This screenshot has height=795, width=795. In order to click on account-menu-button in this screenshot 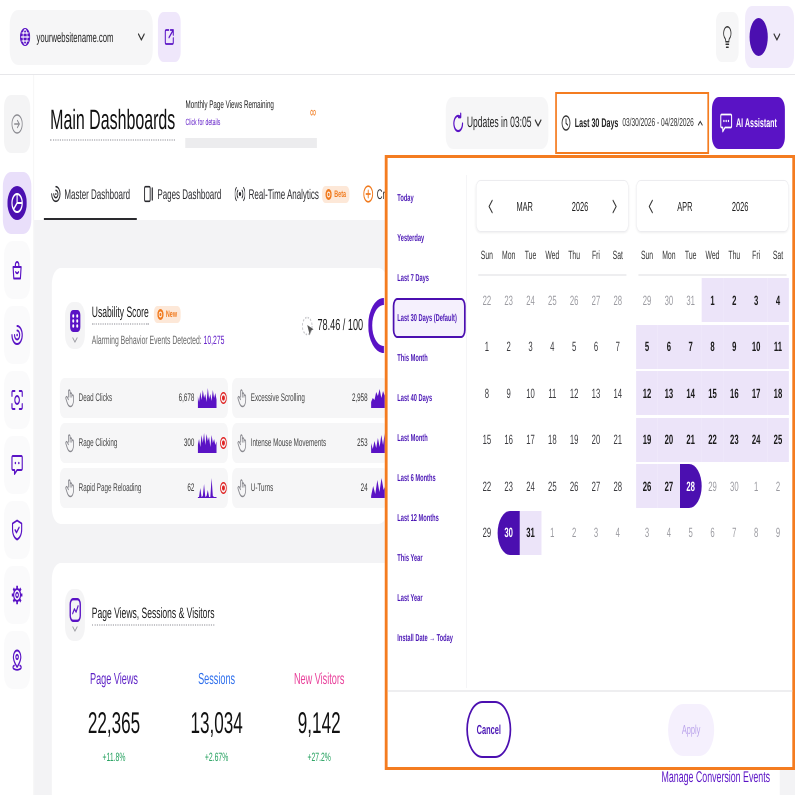, I will do `click(769, 37)`.